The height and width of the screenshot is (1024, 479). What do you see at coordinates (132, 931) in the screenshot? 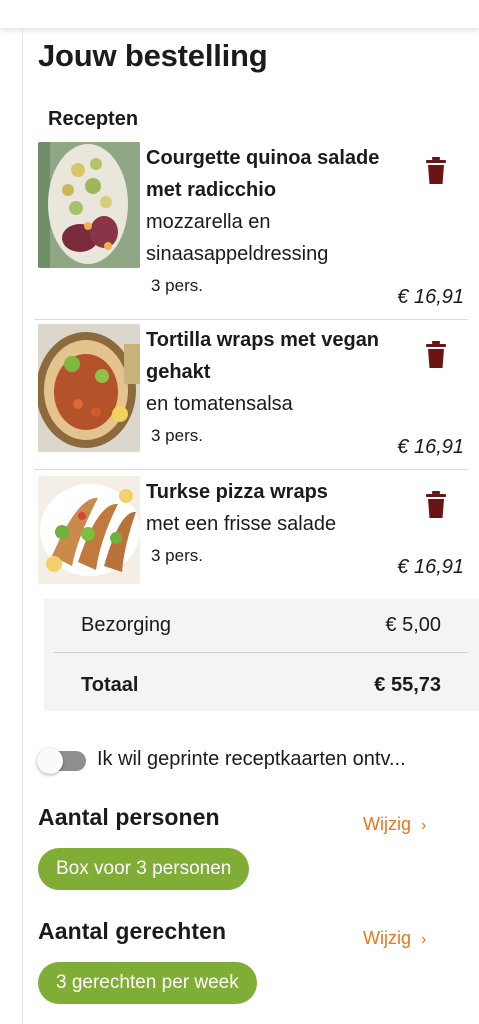
I see `dishes-heading: Aantal gerechten` at bounding box center [132, 931].